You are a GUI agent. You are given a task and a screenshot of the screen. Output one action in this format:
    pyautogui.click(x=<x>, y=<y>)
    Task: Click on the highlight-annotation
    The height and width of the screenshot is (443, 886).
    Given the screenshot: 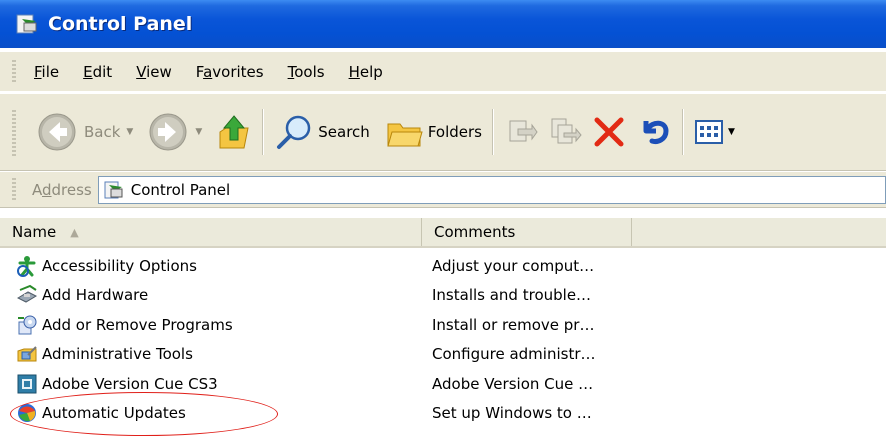 What is the action you would take?
    pyautogui.click(x=144, y=414)
    